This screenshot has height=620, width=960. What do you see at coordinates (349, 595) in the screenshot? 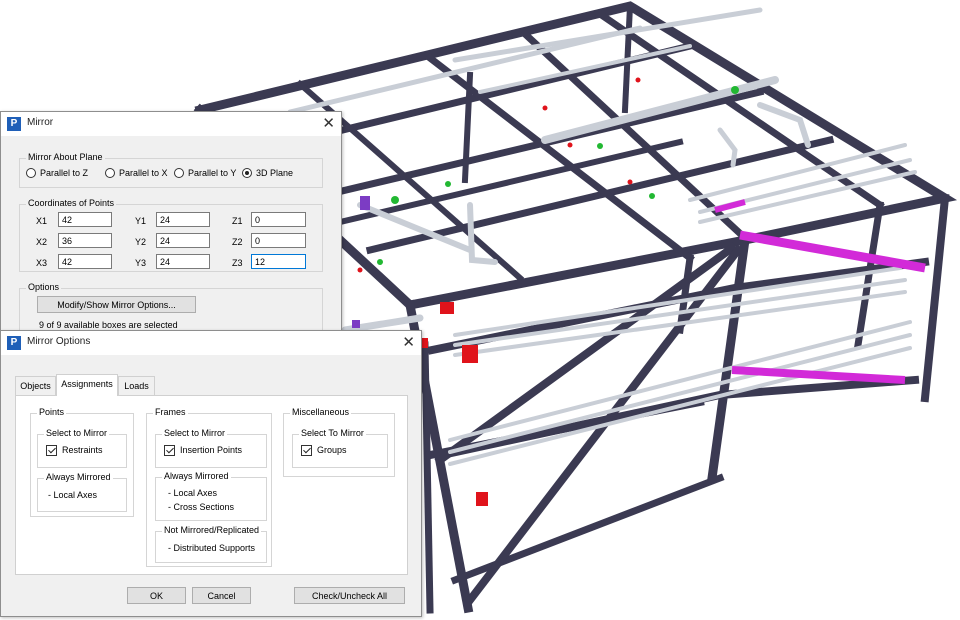
I see `check-uncheck-all-button: Check/Uncheck All` at bounding box center [349, 595].